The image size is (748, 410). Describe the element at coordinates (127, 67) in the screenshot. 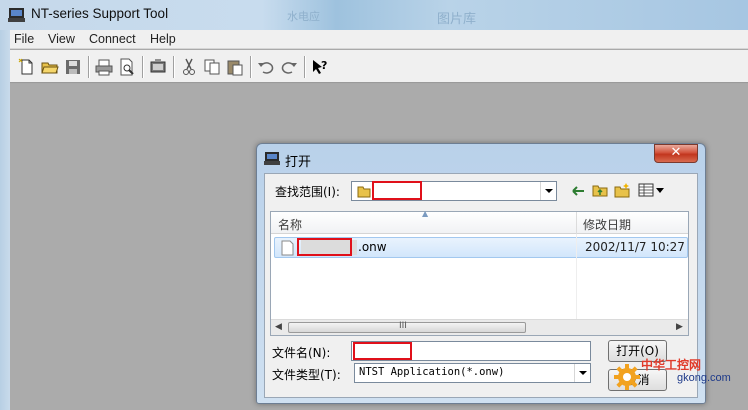

I see `print-preview-icon` at that location.